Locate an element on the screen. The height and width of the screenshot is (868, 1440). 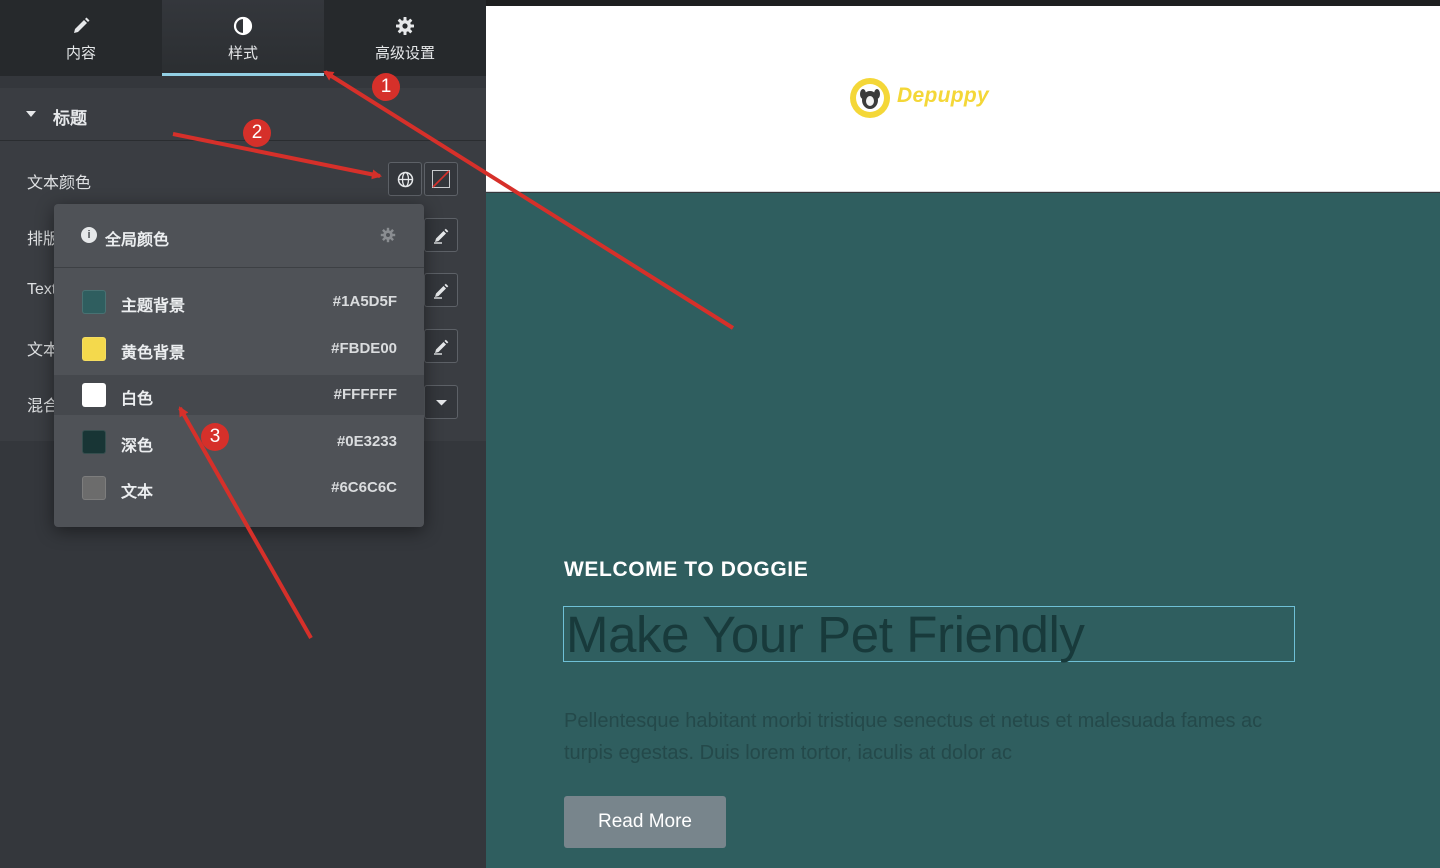
global-color-item: 深色 #0E3233 is located at coordinates (239, 442).